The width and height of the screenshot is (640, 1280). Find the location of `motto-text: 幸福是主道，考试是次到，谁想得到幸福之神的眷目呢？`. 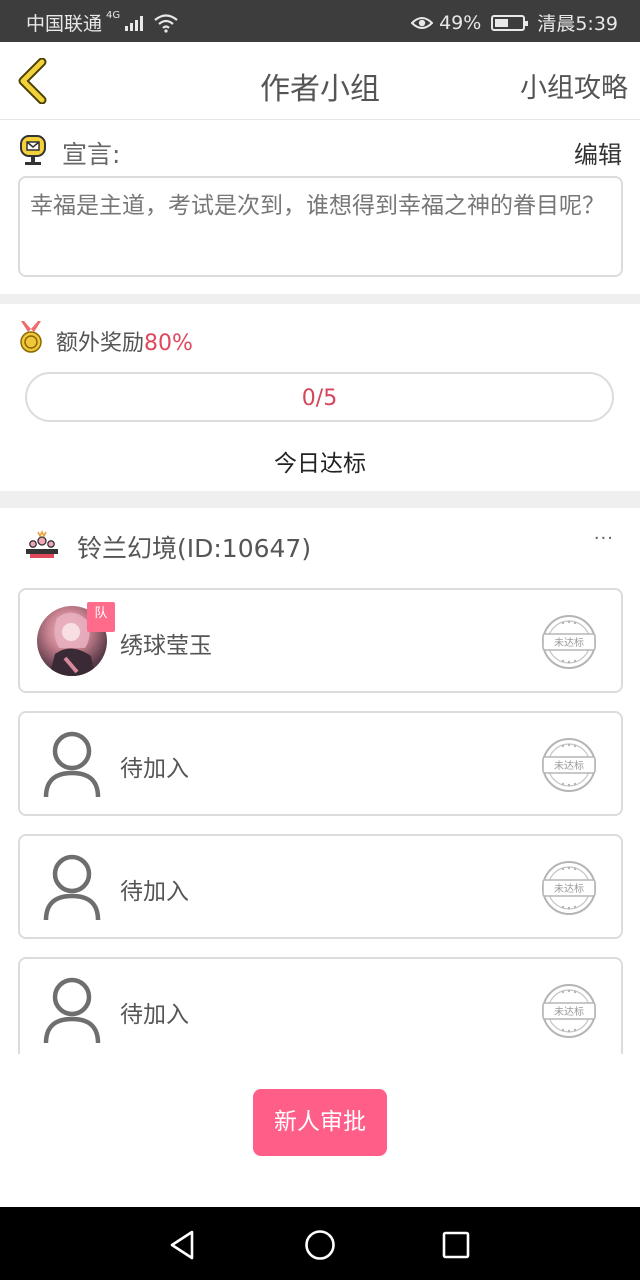

motto-text: 幸福是主道，考试是次到，谁想得到幸福之神的眷目呢？ is located at coordinates (320, 226).